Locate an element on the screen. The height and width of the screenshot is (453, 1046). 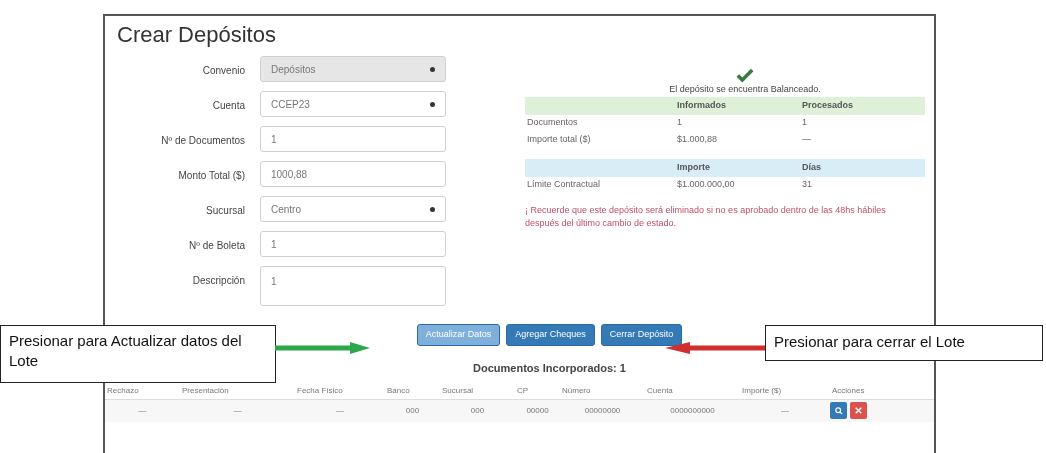
field-label: Cuenta is located at coordinates (228, 106).